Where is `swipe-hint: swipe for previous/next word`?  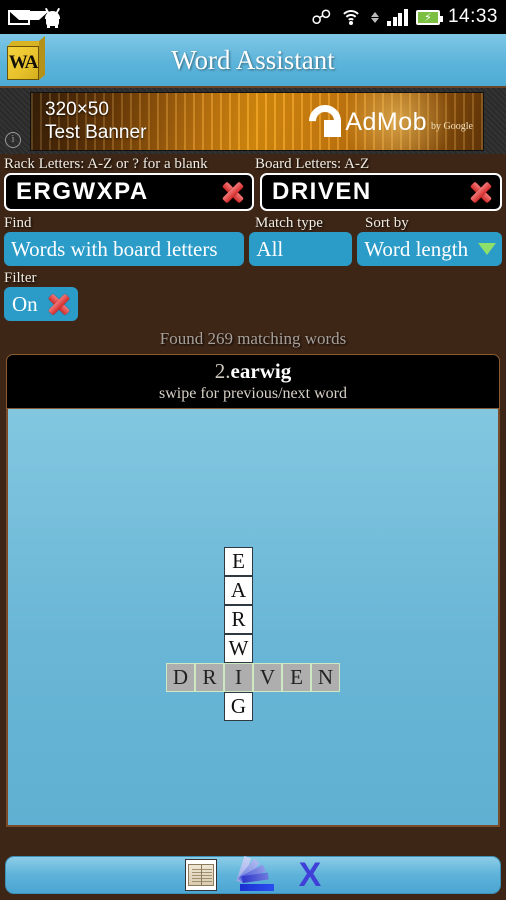
swipe-hint: swipe for previous/next word is located at coordinates (253, 393).